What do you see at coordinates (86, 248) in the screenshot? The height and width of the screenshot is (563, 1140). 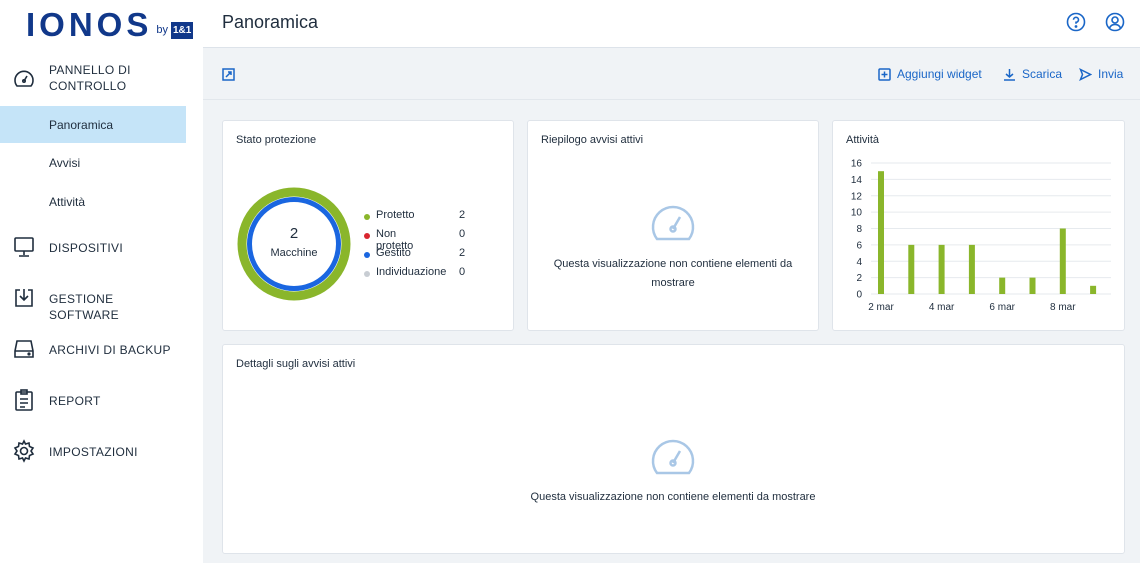 I see `sidebar-item-label: DISPOSITIVI` at bounding box center [86, 248].